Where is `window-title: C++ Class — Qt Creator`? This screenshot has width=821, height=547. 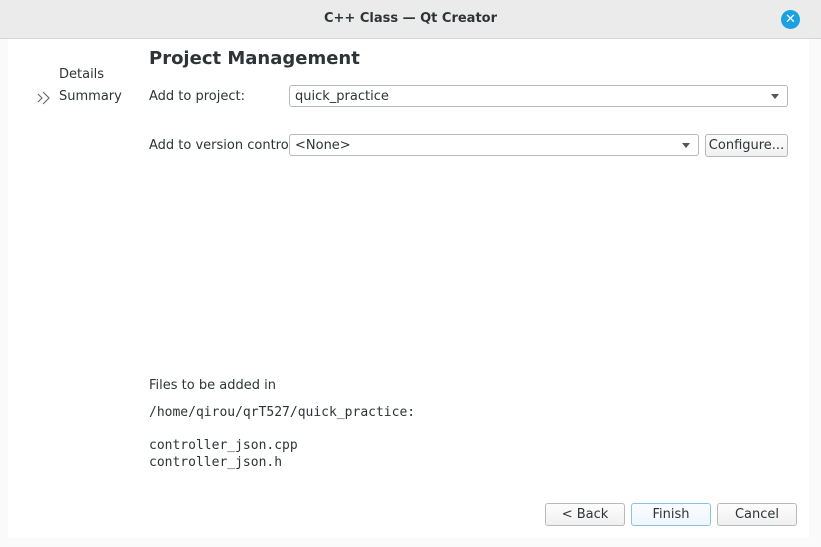 window-title: C++ Class — Qt Creator is located at coordinates (410, 18).